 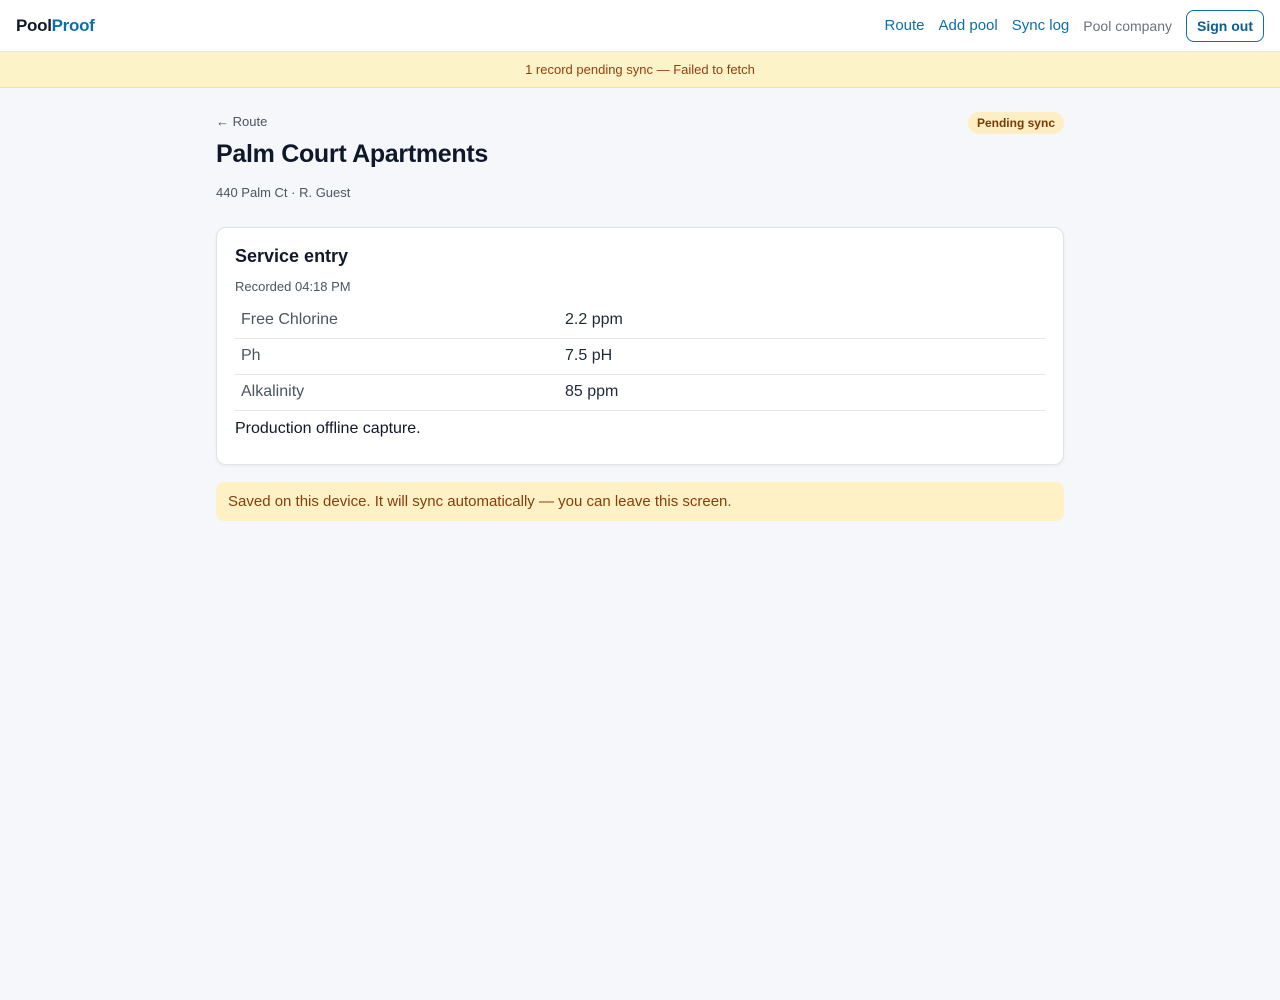 What do you see at coordinates (640, 123) in the screenshot?
I see `page-header: ← Route Pending sync` at bounding box center [640, 123].